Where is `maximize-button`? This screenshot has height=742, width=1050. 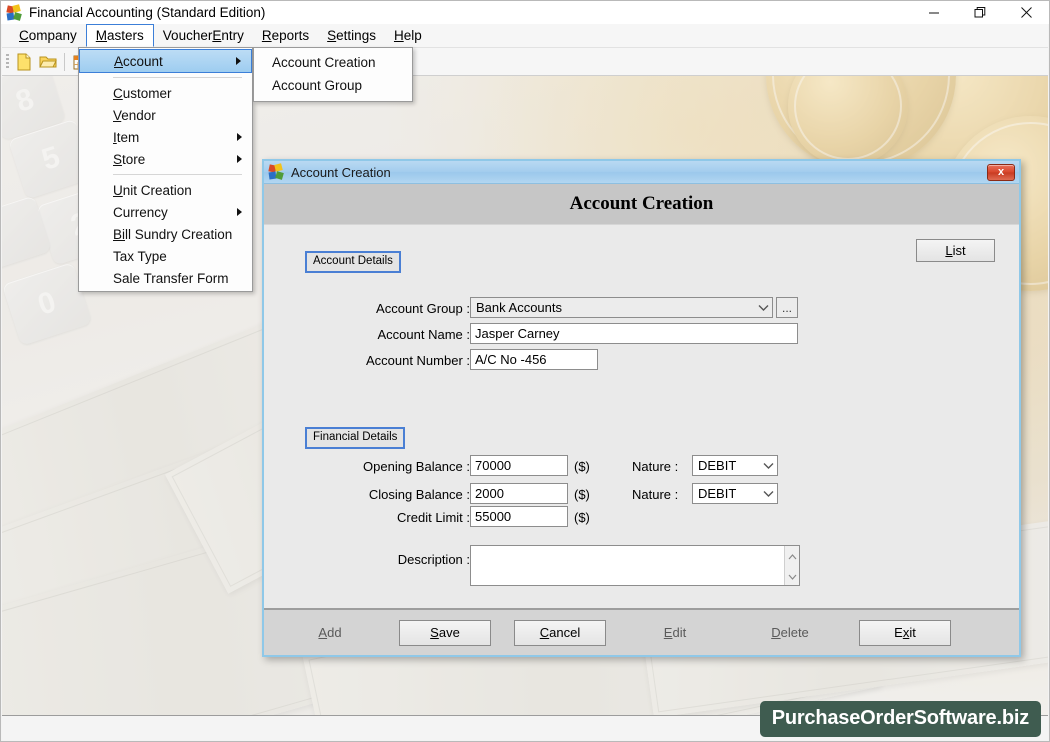
maximize-button is located at coordinates (980, 12).